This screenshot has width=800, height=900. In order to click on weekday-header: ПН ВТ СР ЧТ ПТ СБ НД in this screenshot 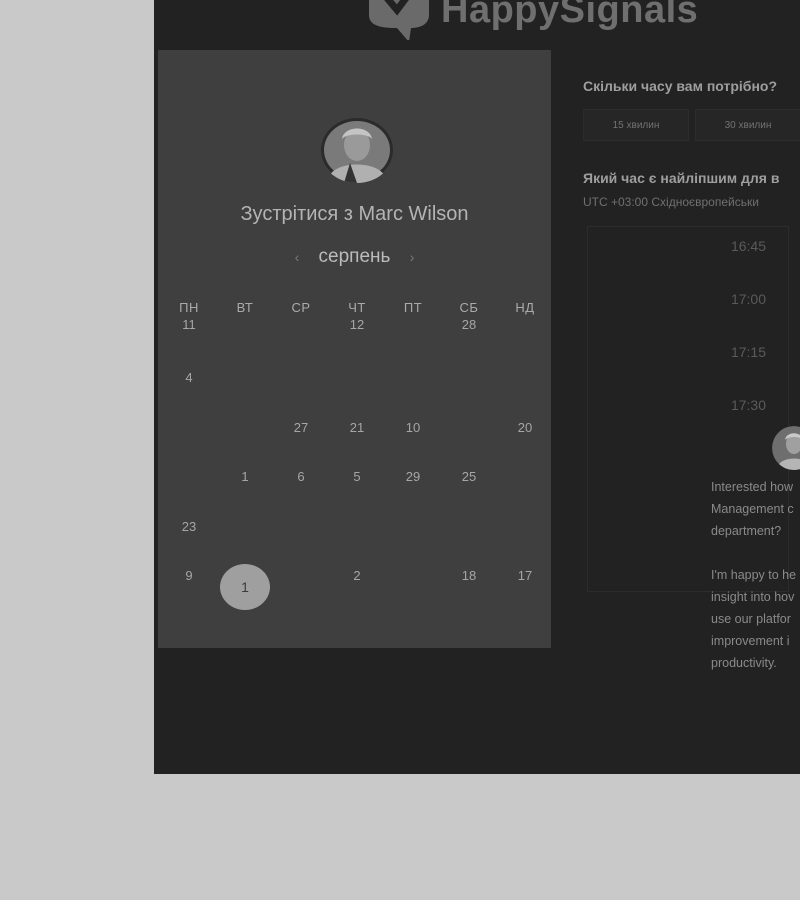, I will do `click(357, 307)`.